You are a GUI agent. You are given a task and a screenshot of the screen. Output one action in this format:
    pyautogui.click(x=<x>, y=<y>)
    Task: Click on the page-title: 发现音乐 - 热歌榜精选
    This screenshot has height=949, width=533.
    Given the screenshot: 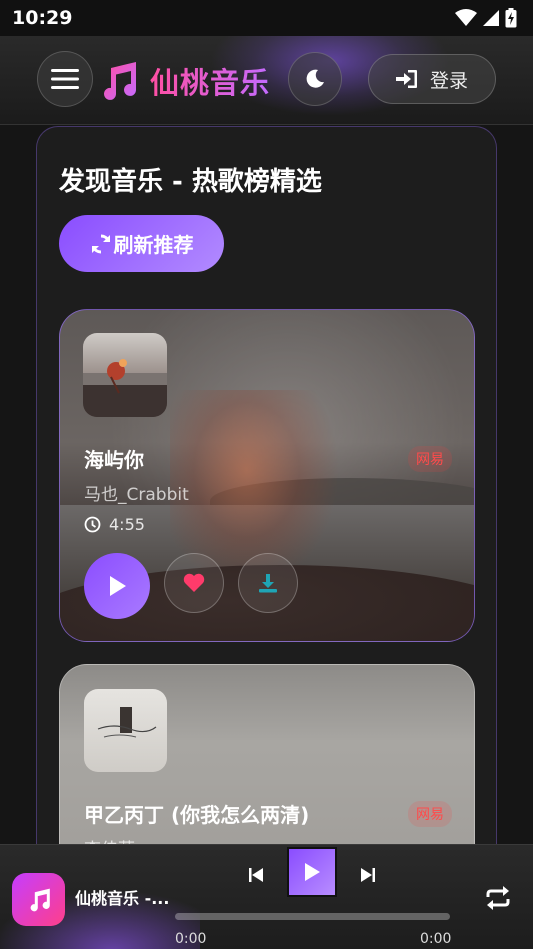 What is the action you would take?
    pyautogui.click(x=190, y=182)
    